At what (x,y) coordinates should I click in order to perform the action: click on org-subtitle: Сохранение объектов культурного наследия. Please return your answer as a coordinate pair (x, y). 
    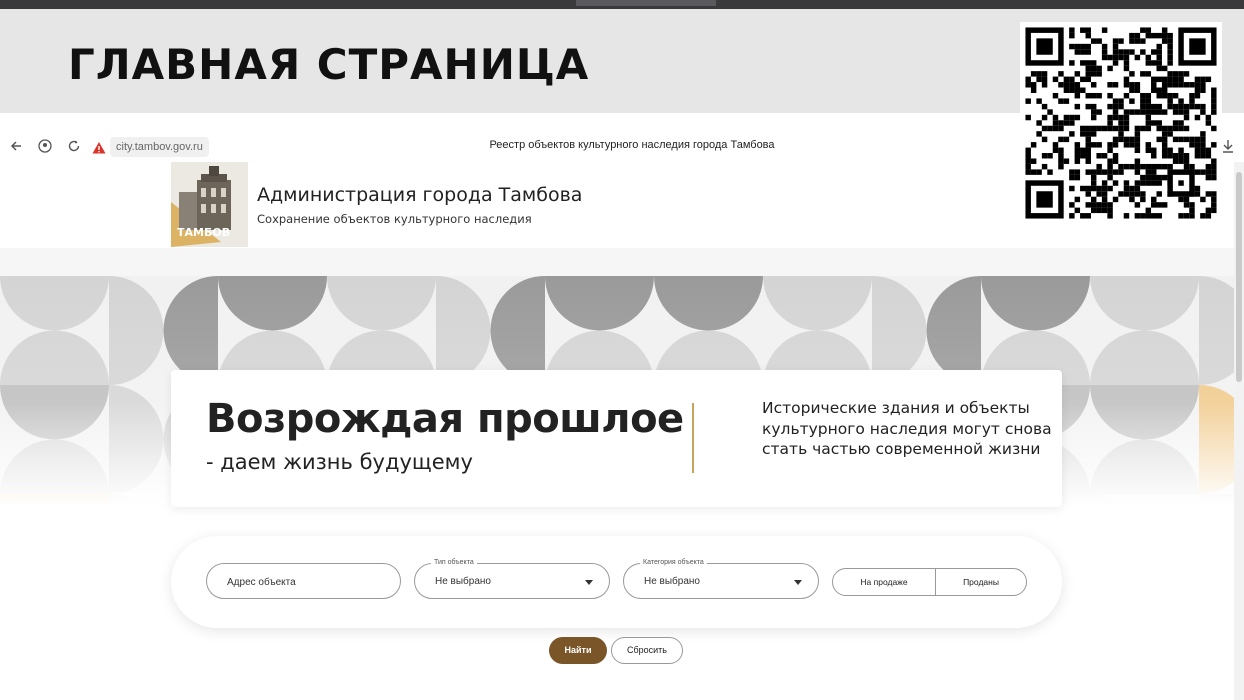
    Looking at the image, I should click on (394, 219).